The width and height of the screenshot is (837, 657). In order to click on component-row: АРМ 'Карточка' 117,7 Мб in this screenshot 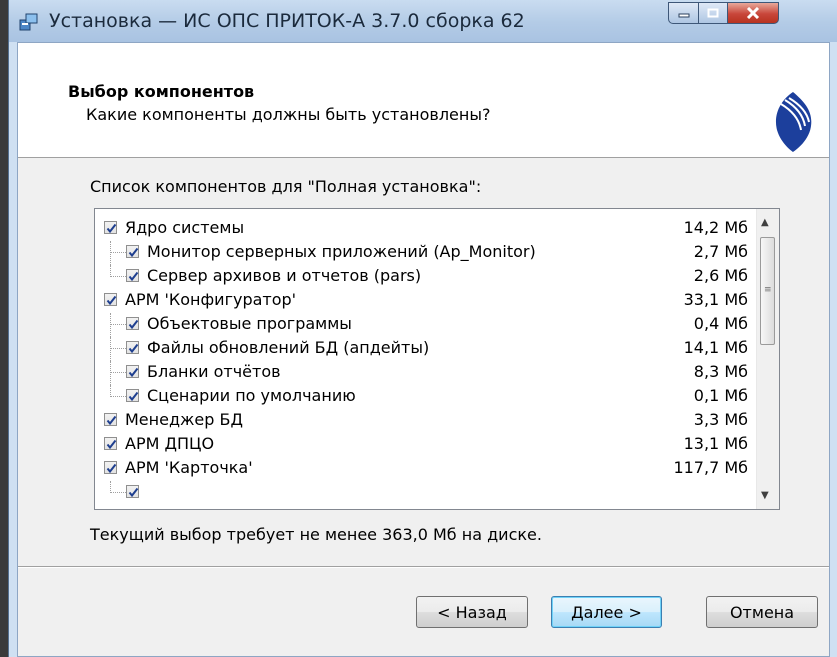, I will do `click(425, 469)`.